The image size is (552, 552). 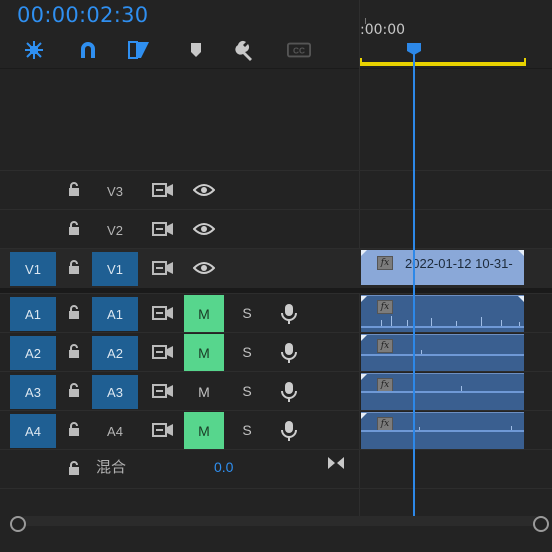 I want to click on video-clip: fx 2022-01-12 10-31-, so click(x=442, y=267).